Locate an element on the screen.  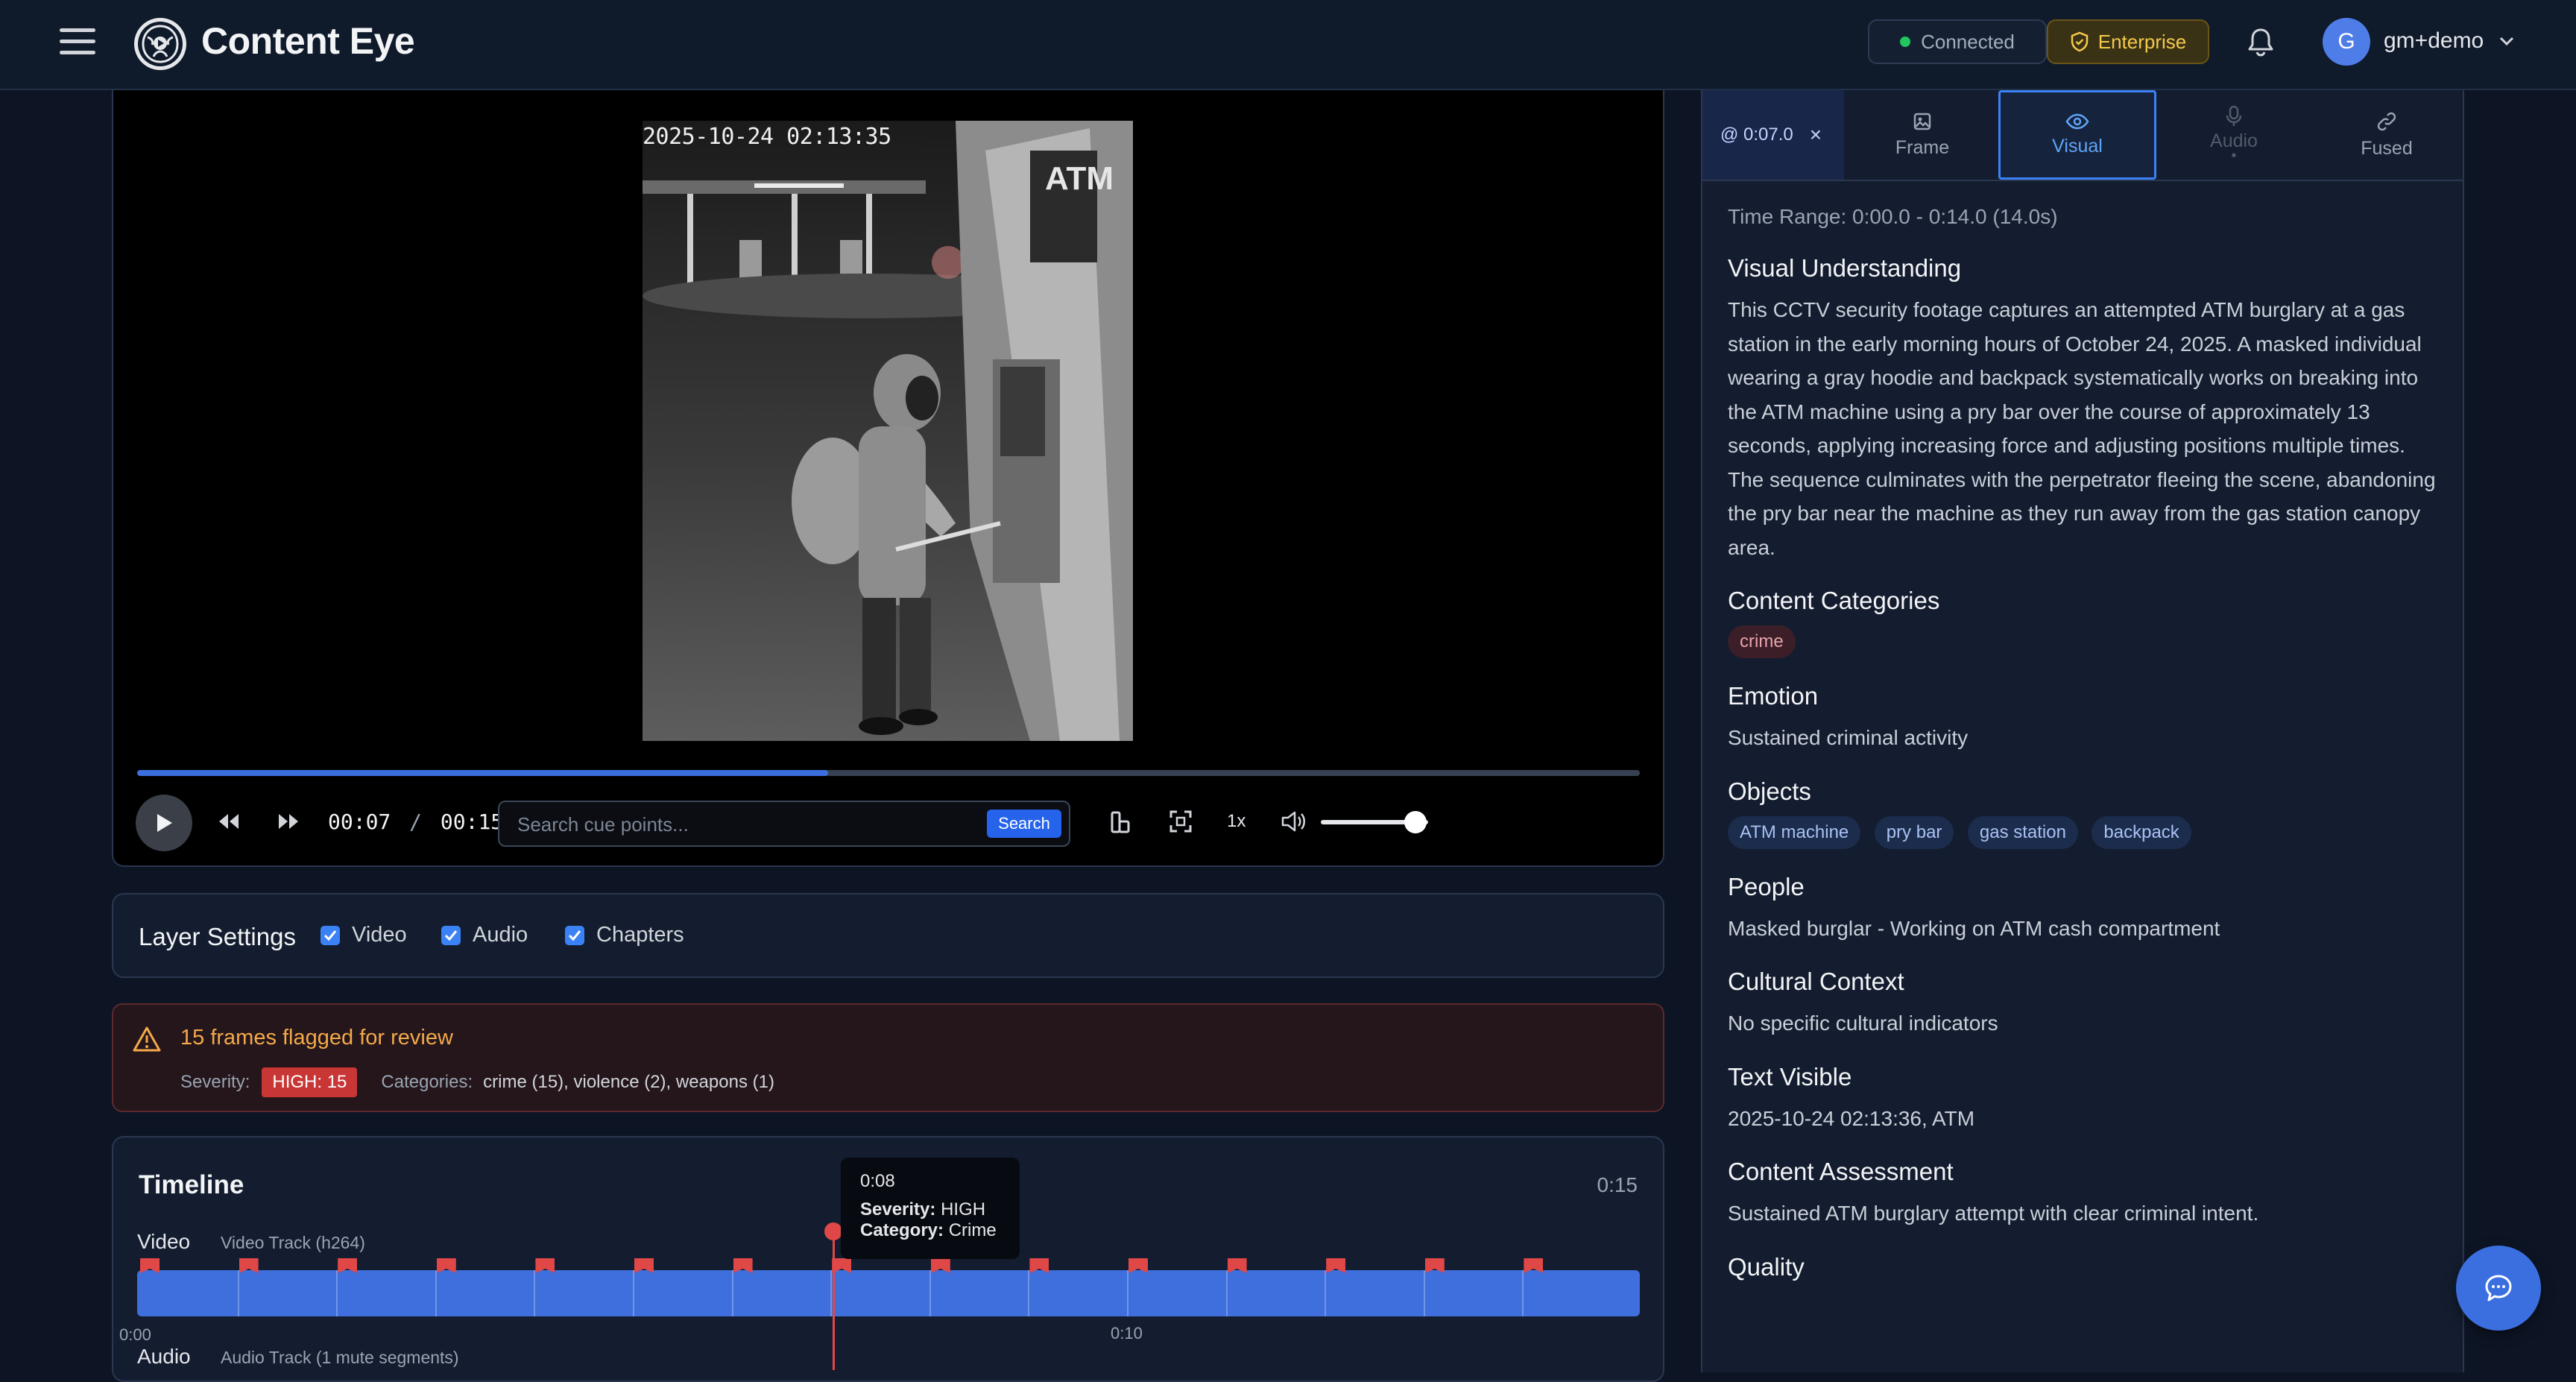
tab-fused: Fused is located at coordinates (2387, 135).